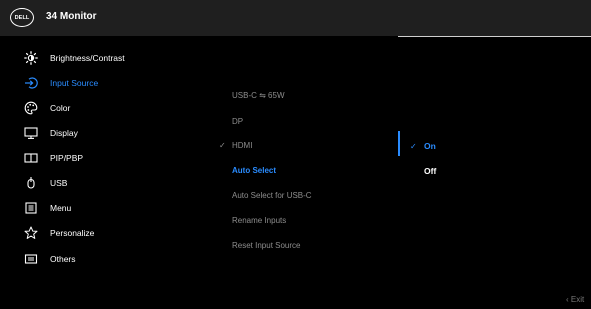  Describe the element at coordinates (111, 133) in the screenshot. I see `menu-item-display: Display` at that location.